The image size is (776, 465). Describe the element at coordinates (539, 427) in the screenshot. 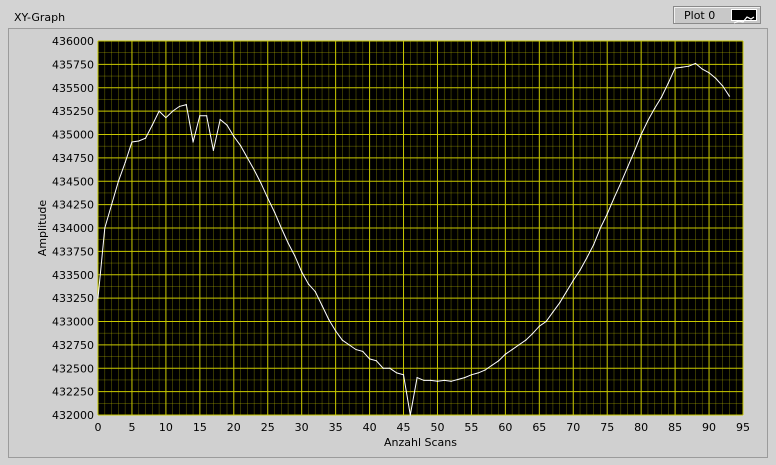

I see `x-tick-label: 65` at that location.